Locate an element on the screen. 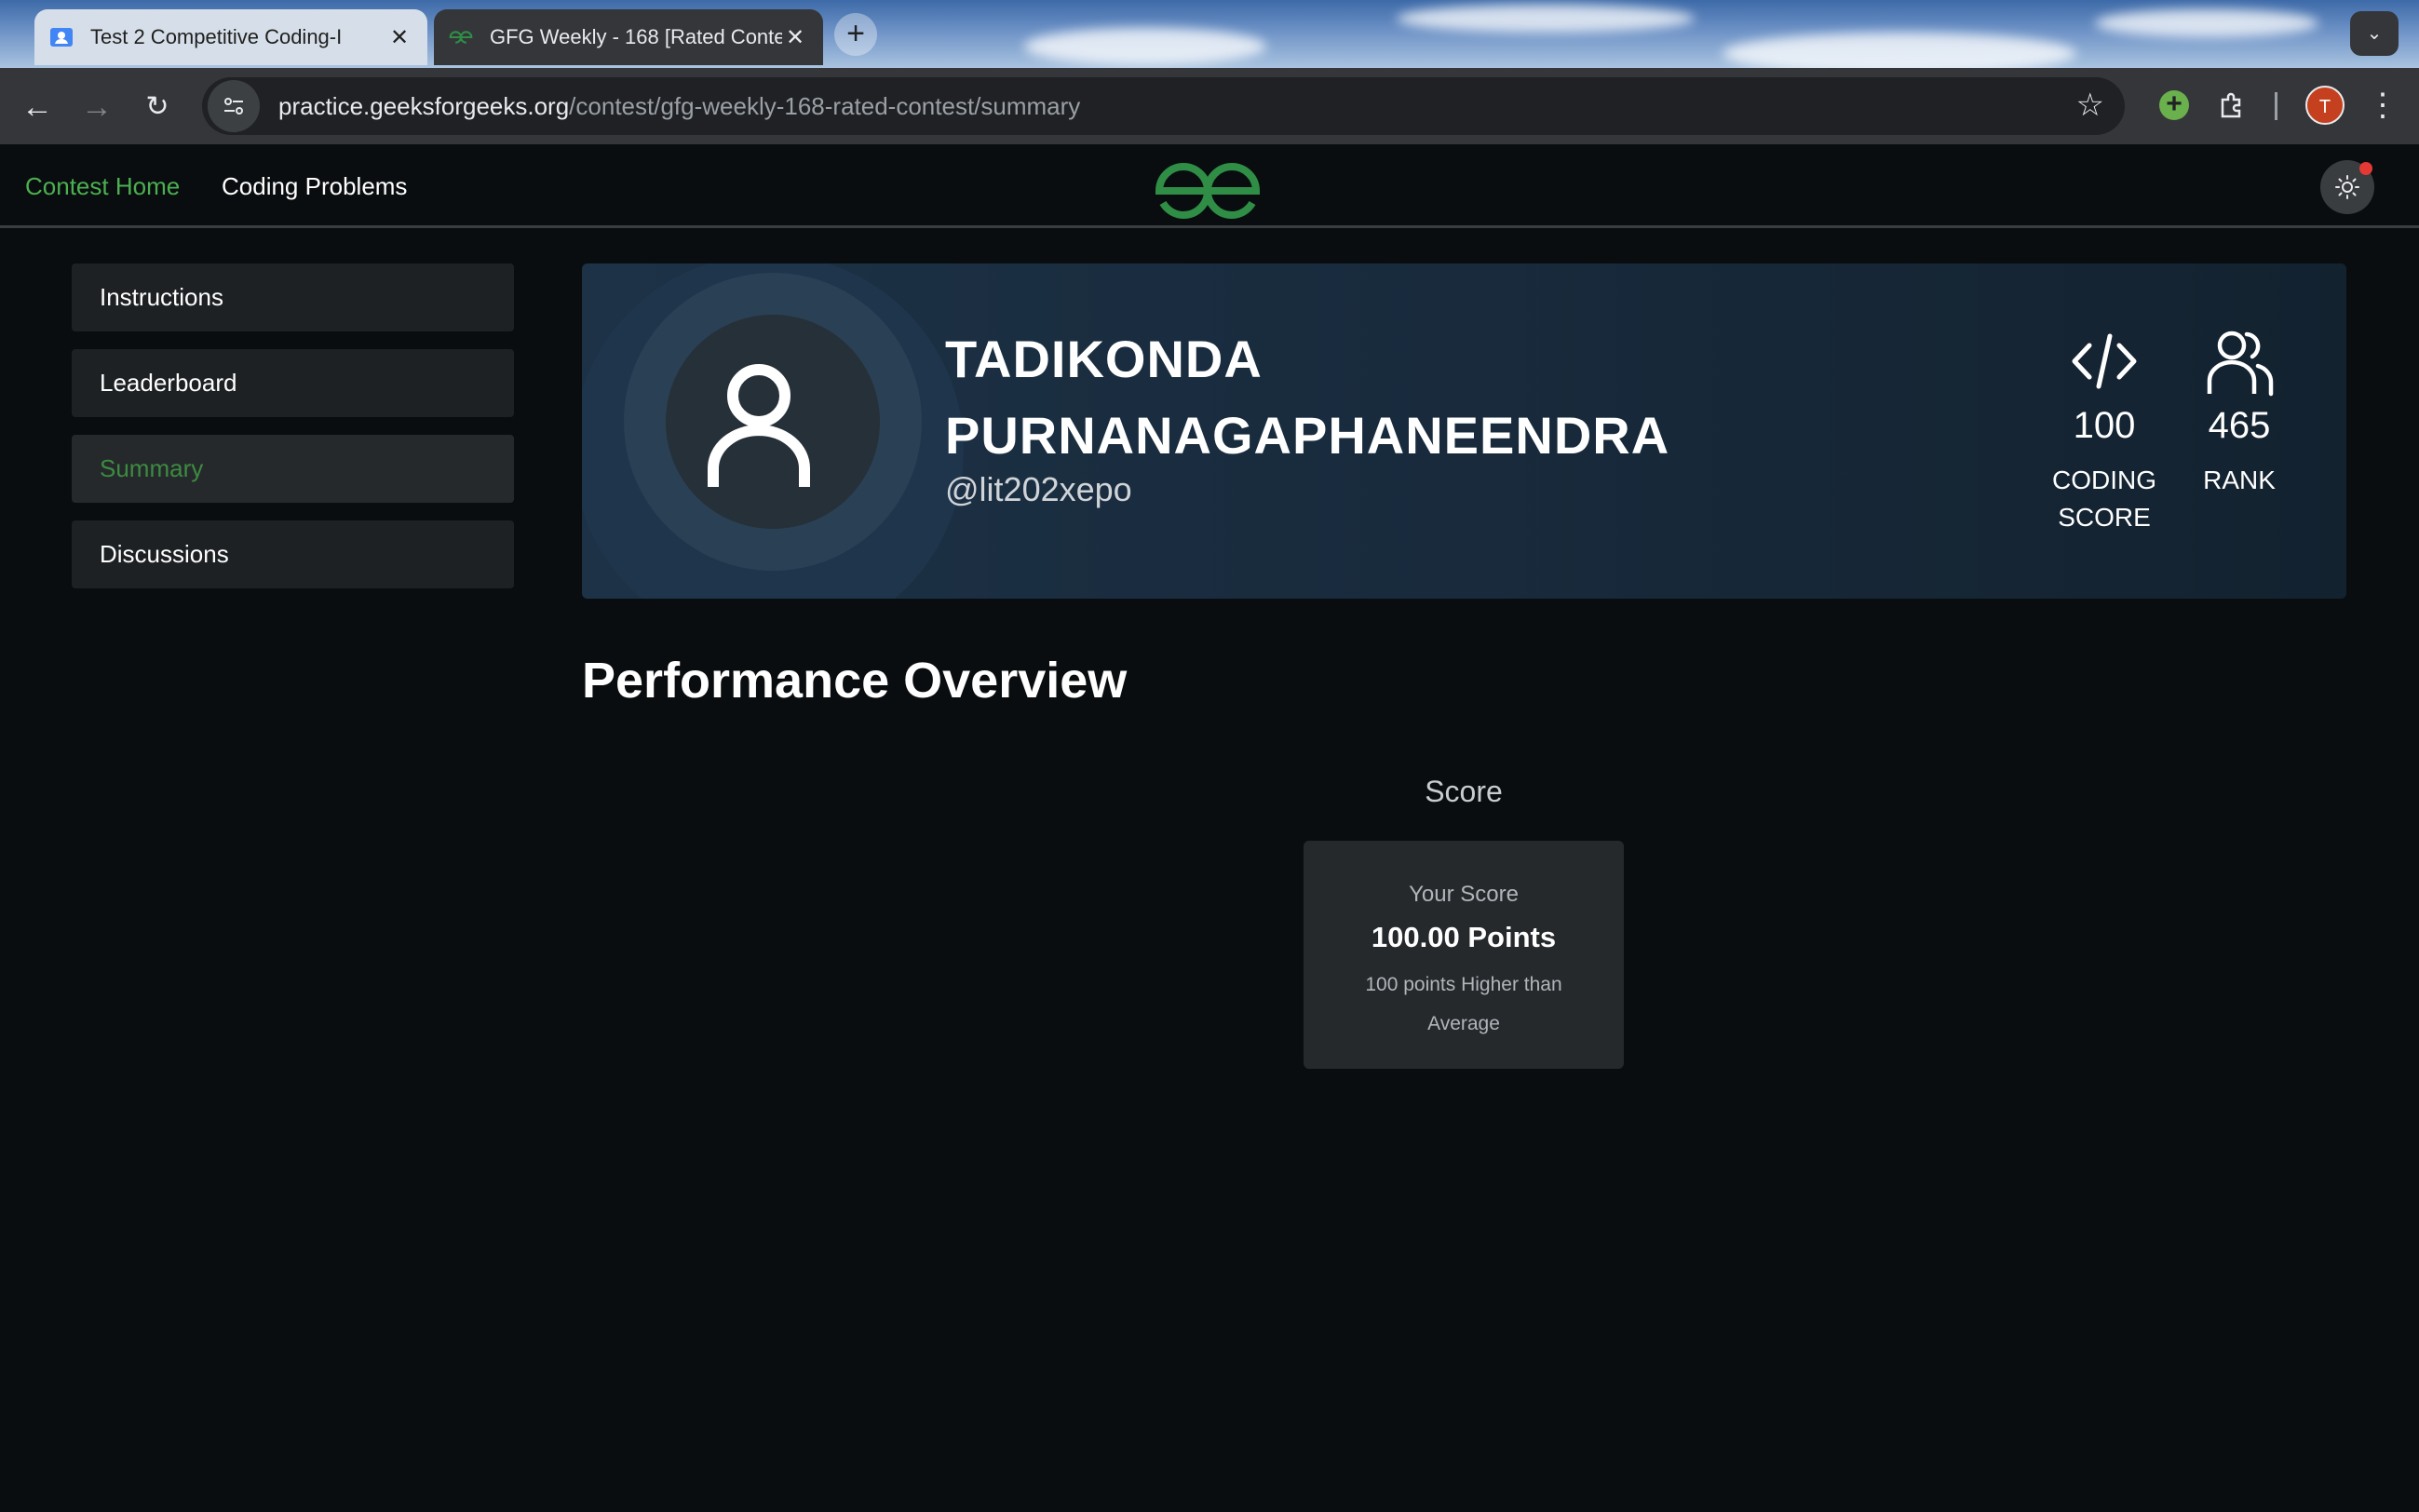  theme-toggle-button is located at coordinates (2347, 187).